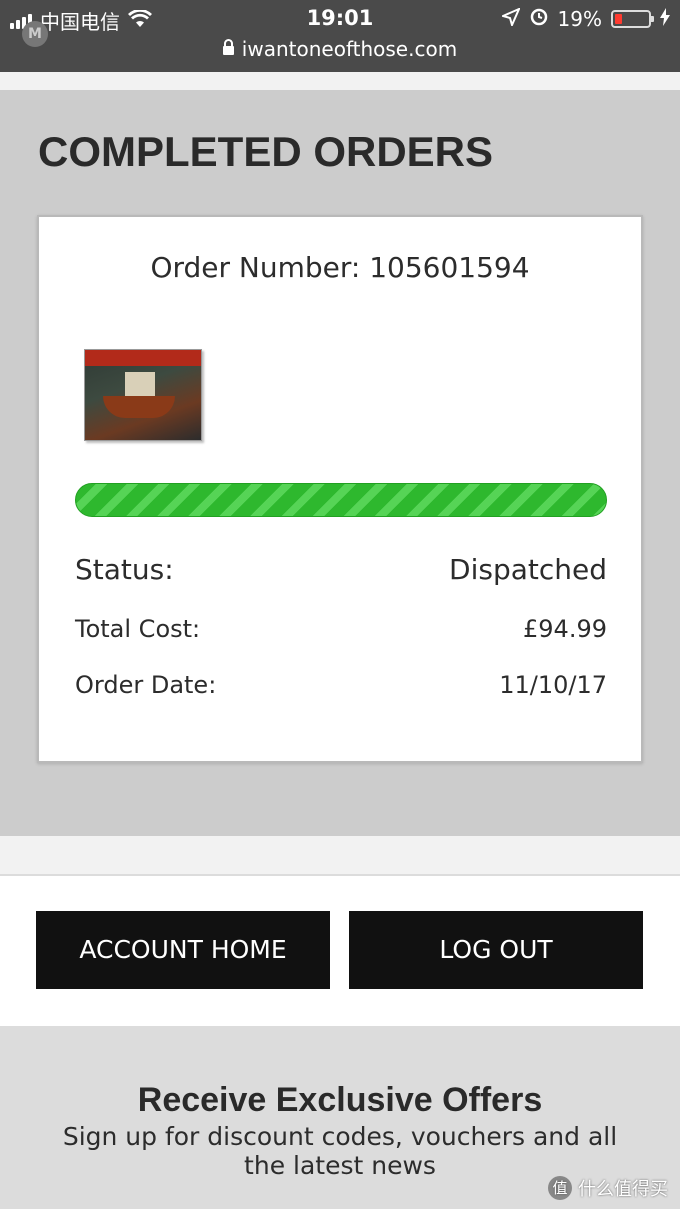 This screenshot has width=680, height=1209. Describe the element at coordinates (349, 49) in the screenshot. I see `url-text: iwantoneofthose.com` at that location.